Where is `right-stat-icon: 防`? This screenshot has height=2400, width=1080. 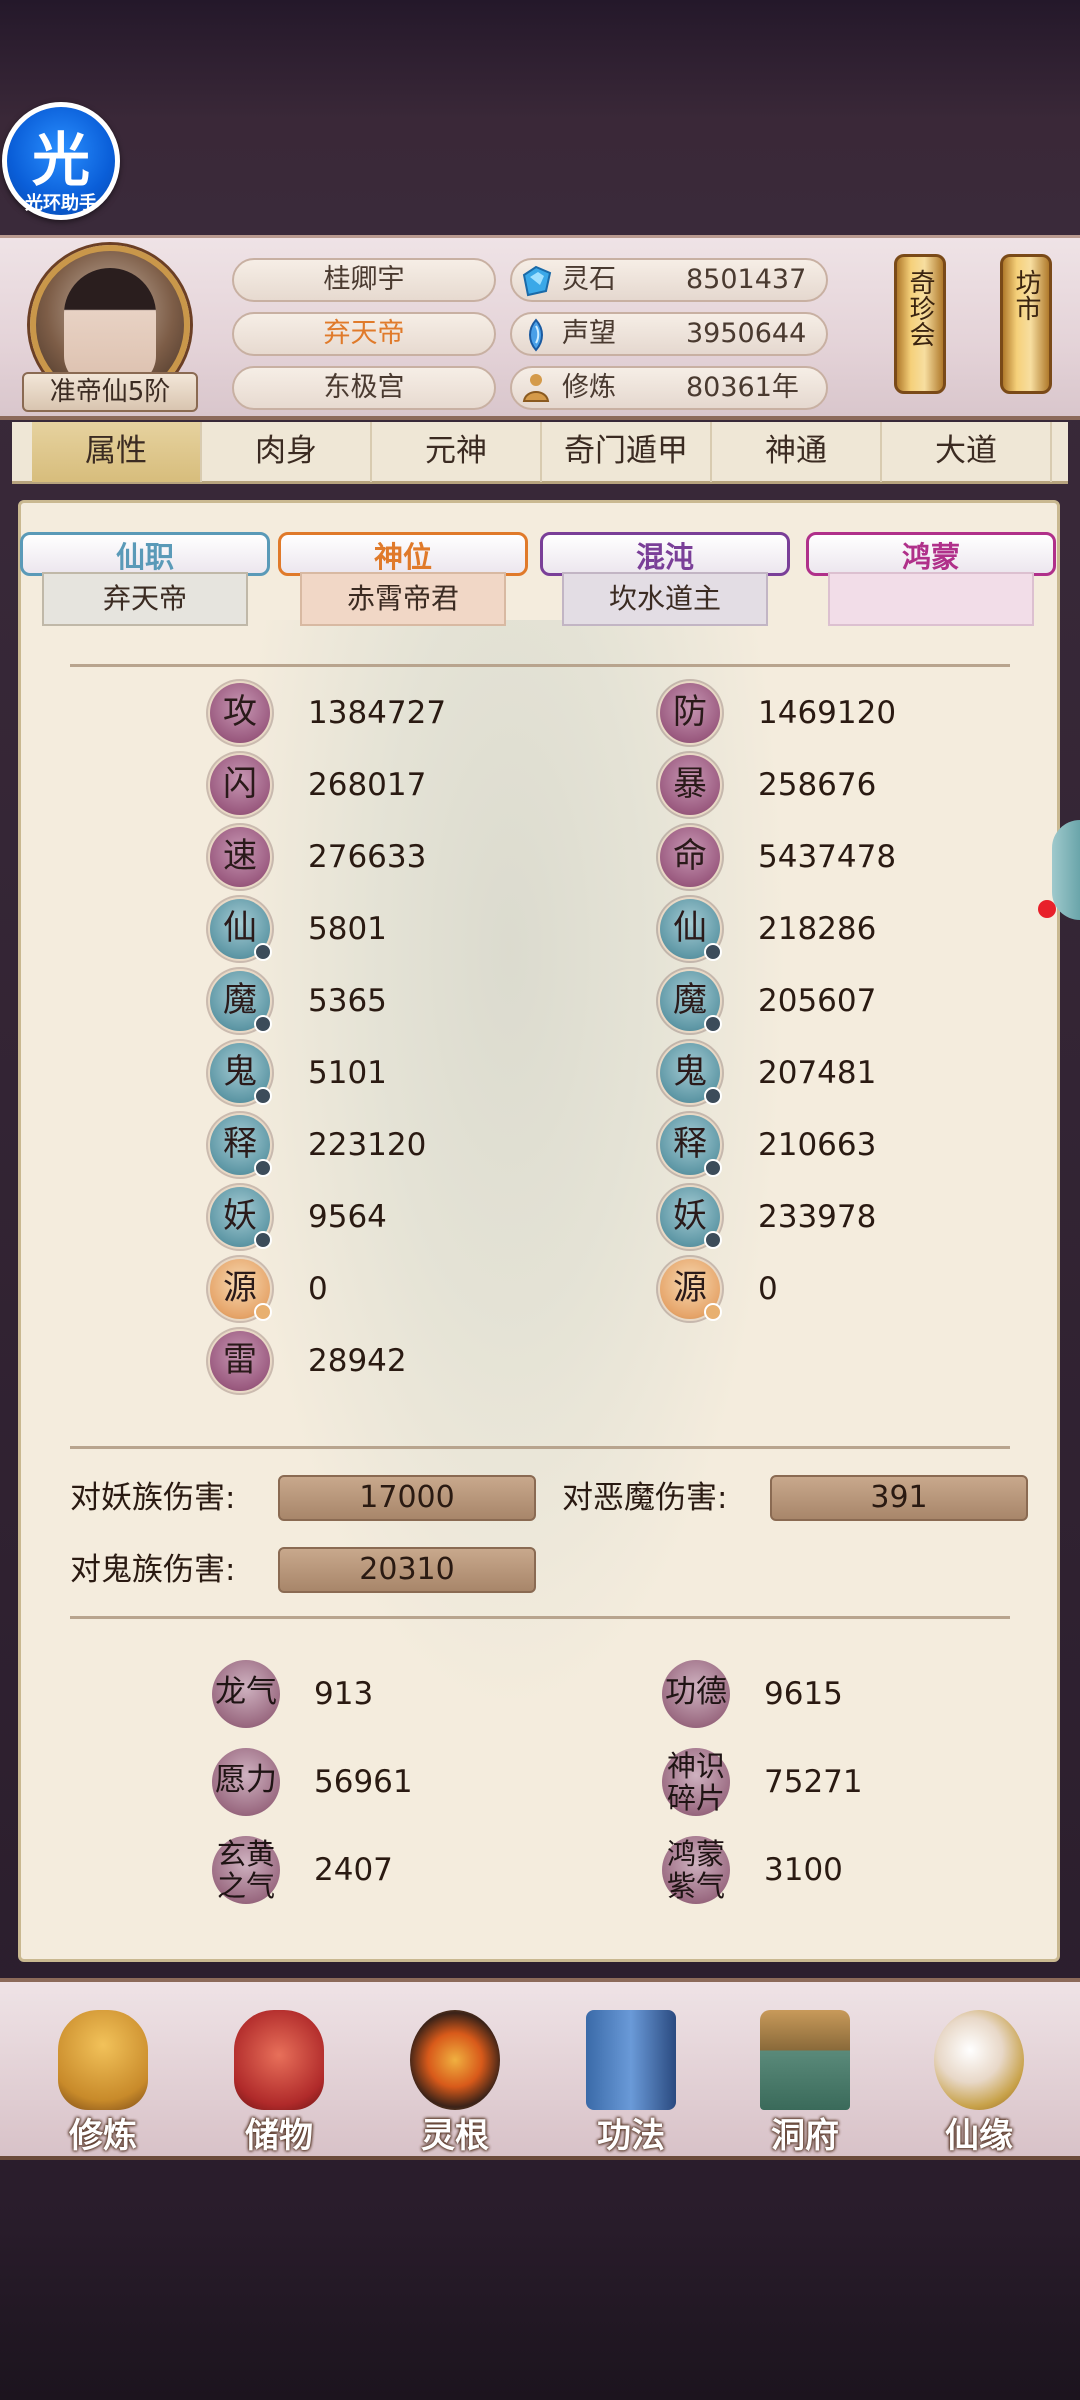 right-stat-icon: 防 is located at coordinates (690, 713).